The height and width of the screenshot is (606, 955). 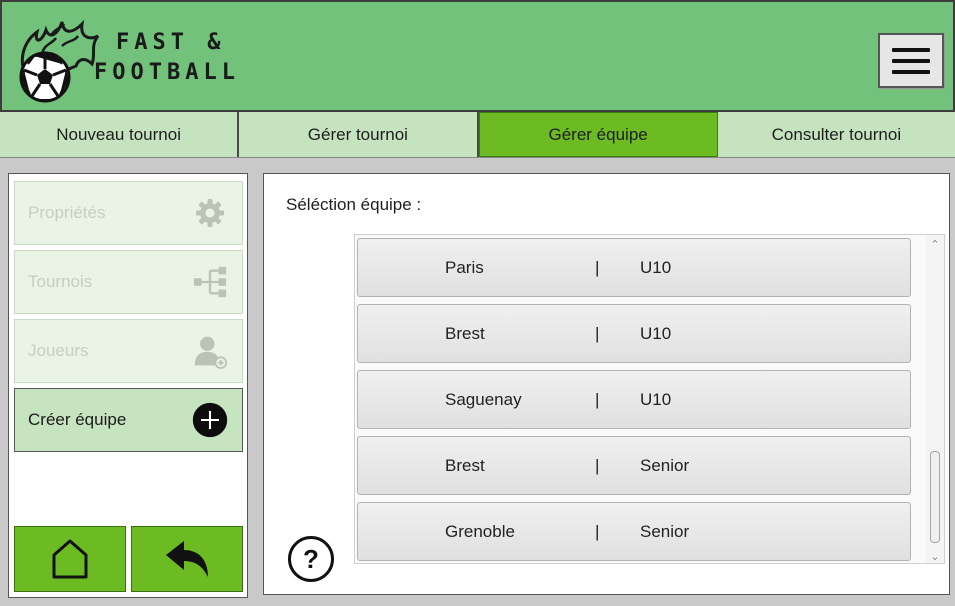 I want to click on brand-name: FAST & FOOTBALL, so click(x=167, y=58).